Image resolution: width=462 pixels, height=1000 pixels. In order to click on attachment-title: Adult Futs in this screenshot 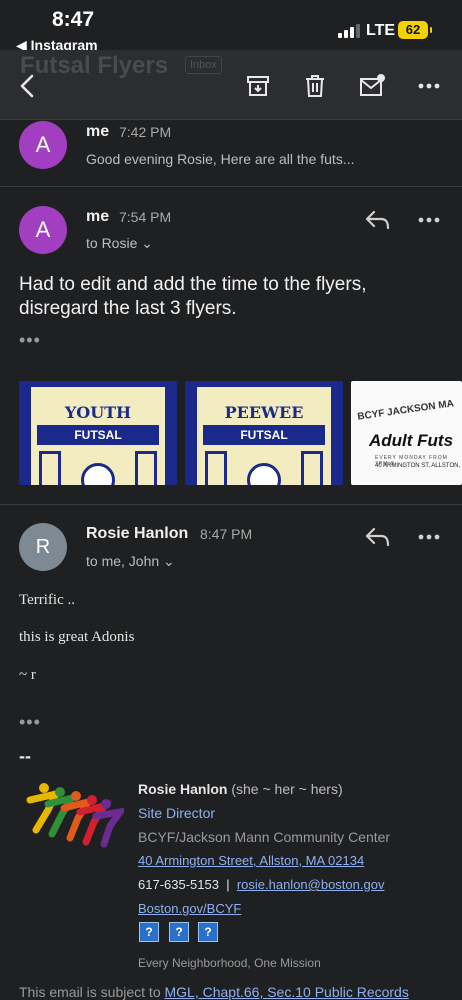, I will do `click(411, 440)`.